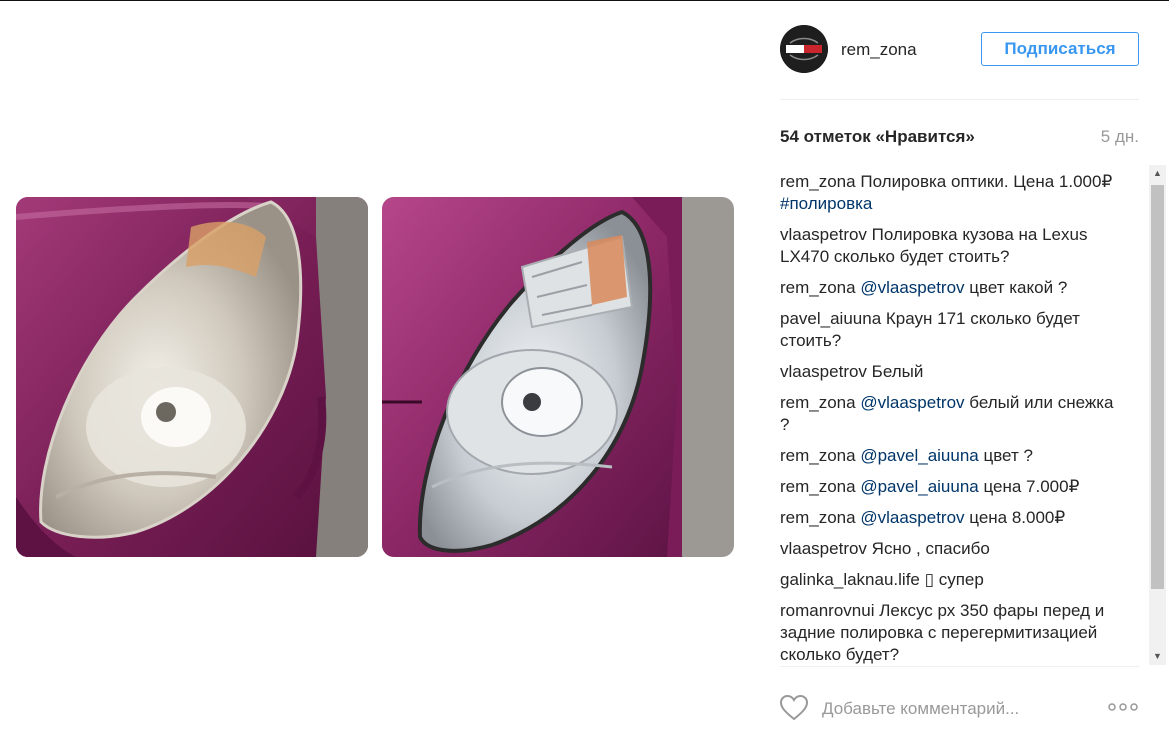 The width and height of the screenshot is (1169, 751). I want to click on comment-text: Ясно , спасибо, so click(930, 548).